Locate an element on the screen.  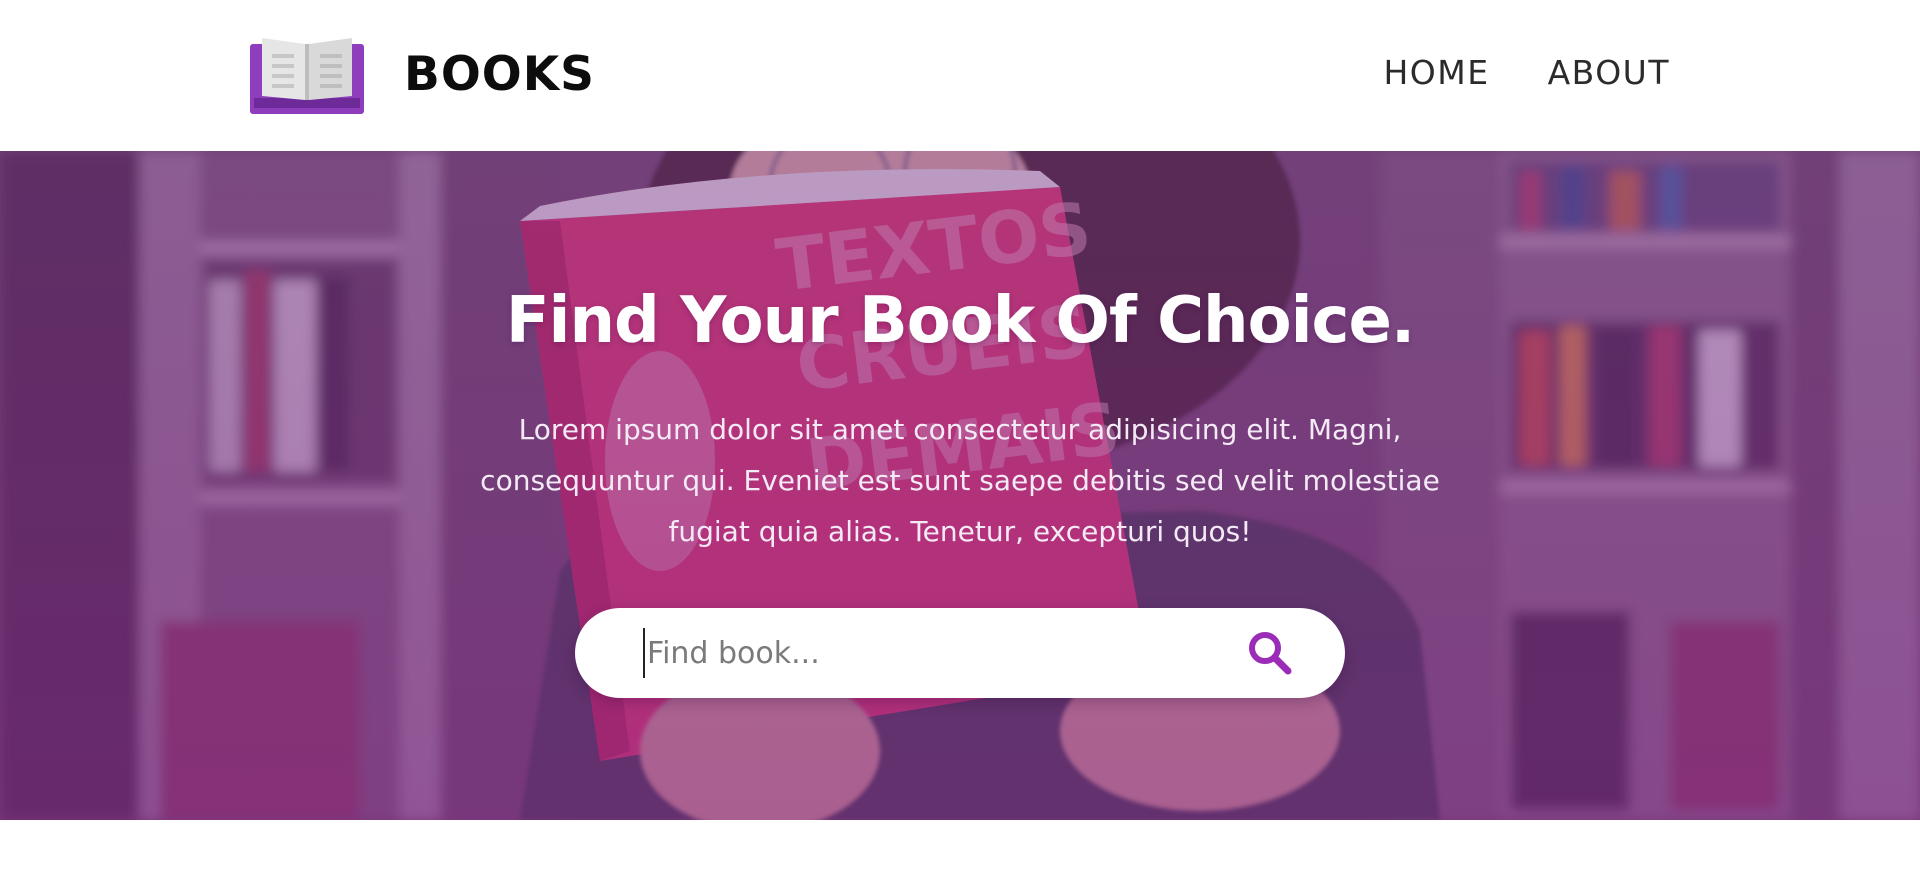
search-box is located at coordinates (960, 653).